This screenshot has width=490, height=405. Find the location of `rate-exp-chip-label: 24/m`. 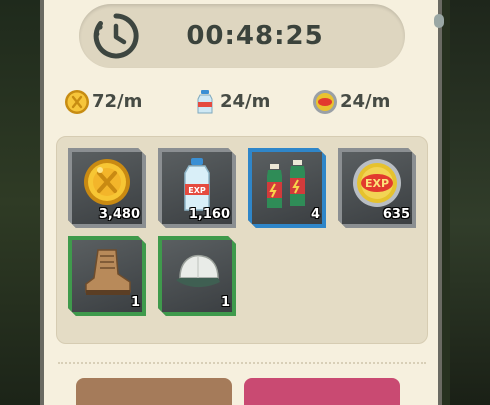

rate-exp-chip-label: 24/m is located at coordinates (365, 101).